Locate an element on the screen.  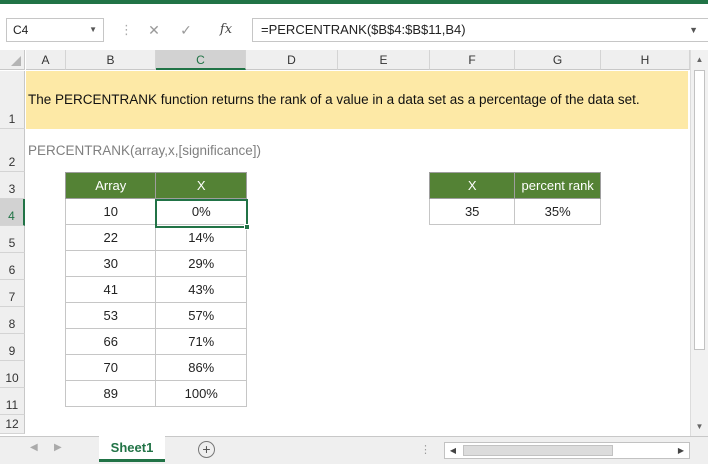
array-cell: 30 is located at coordinates (110, 263).